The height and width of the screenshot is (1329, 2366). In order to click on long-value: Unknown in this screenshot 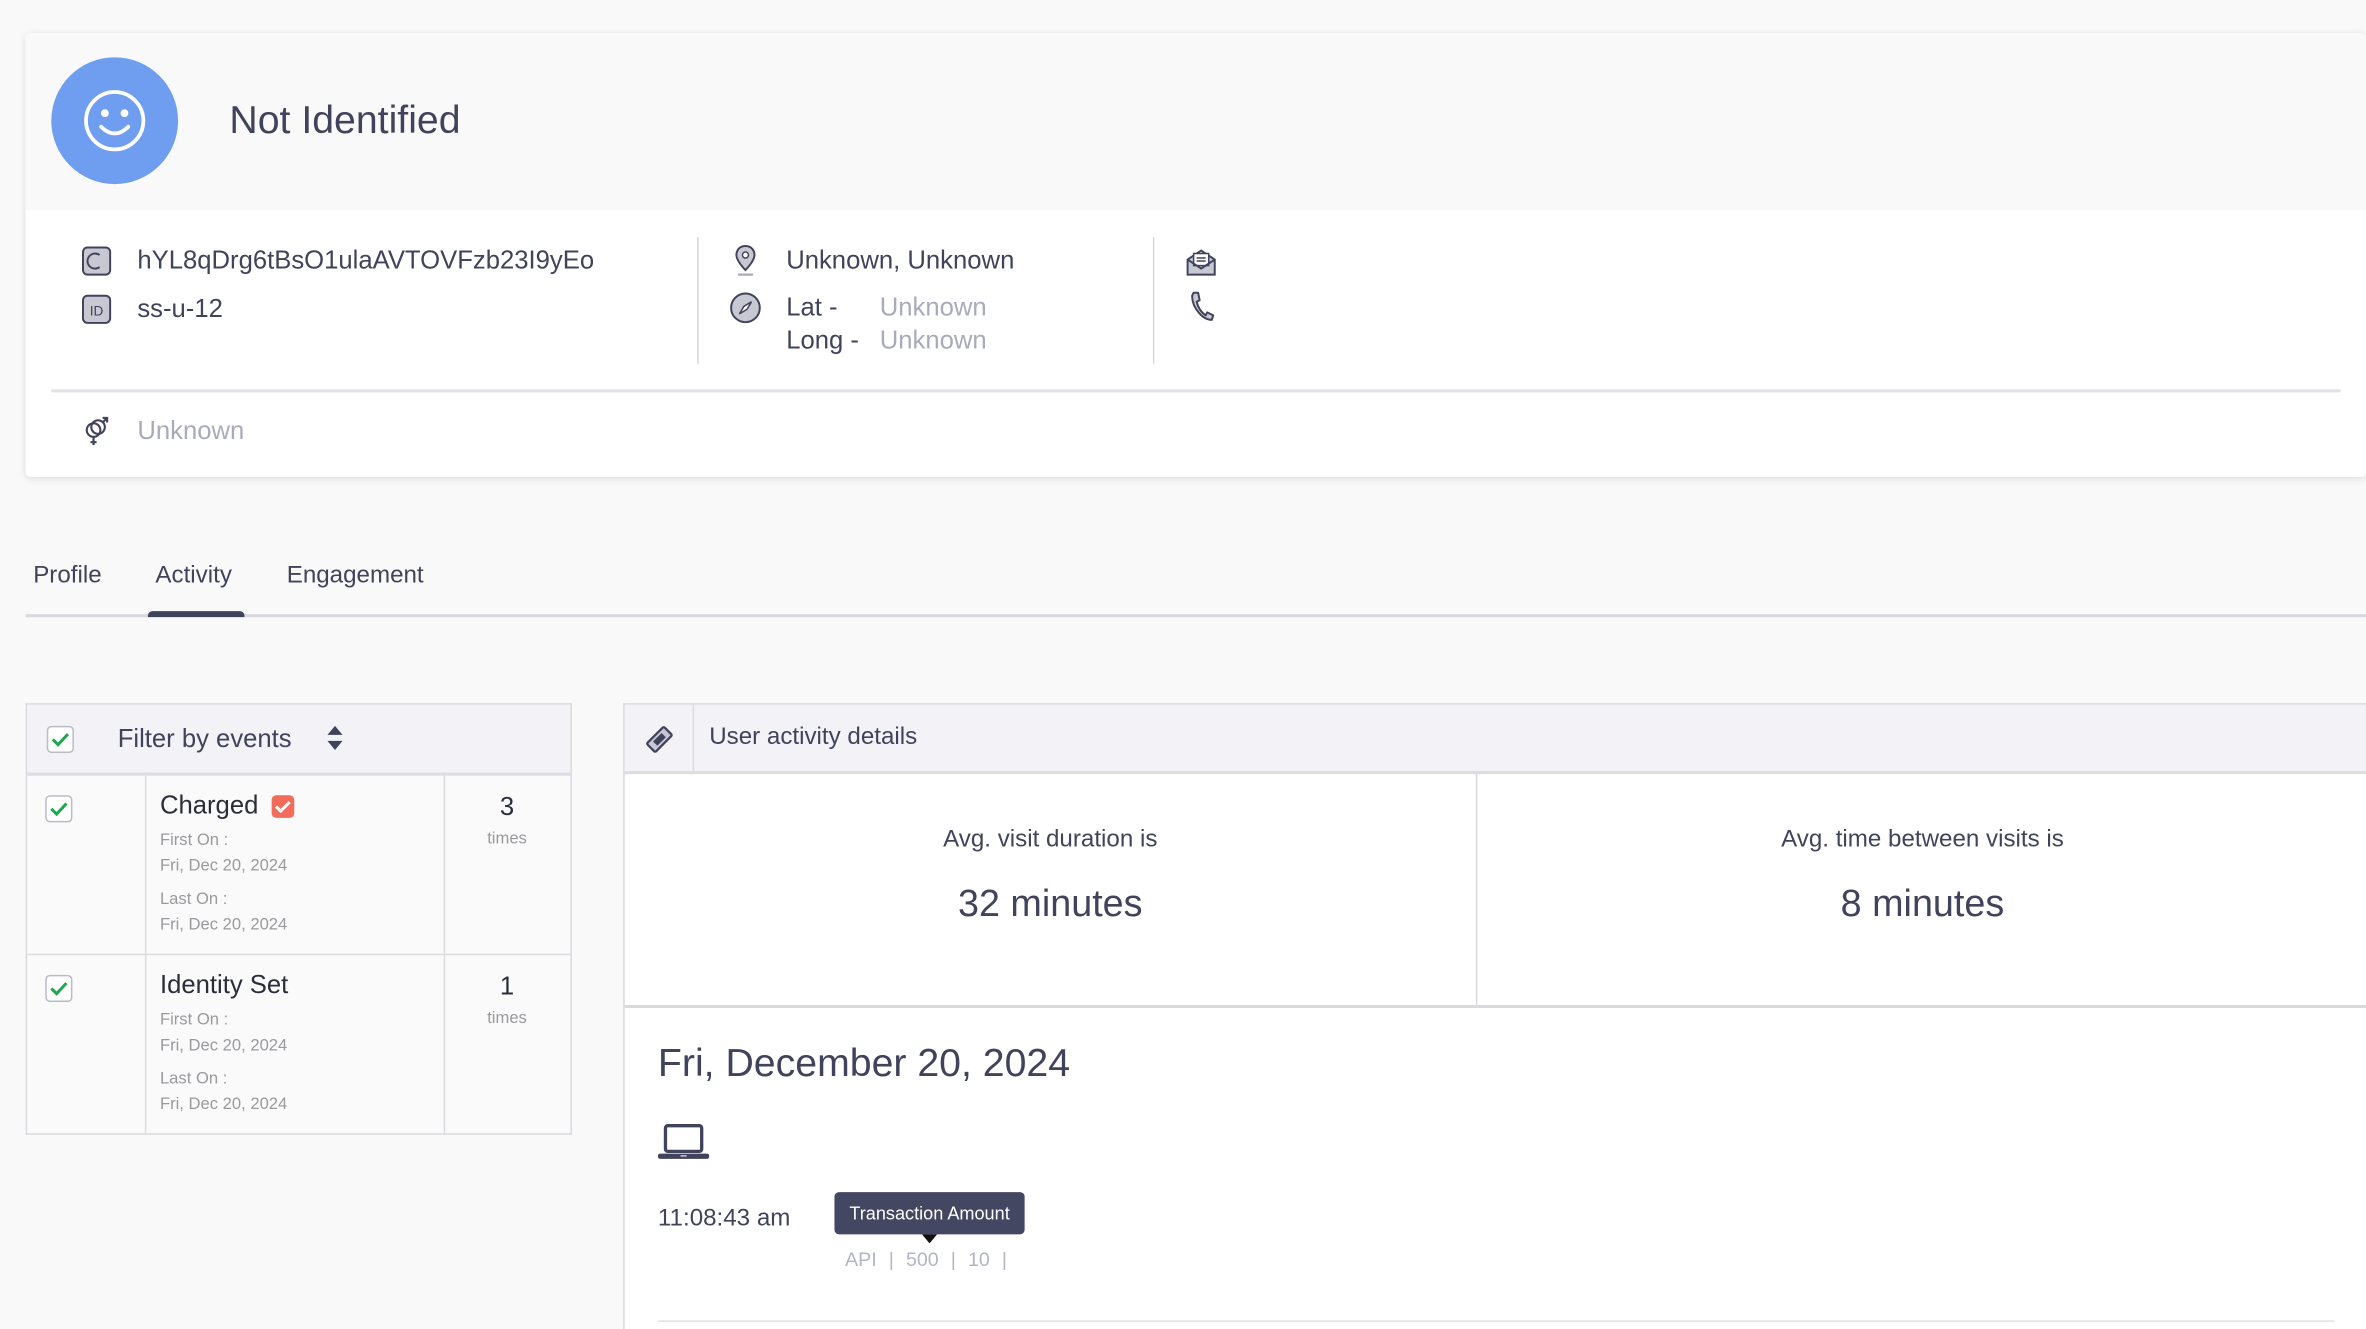, I will do `click(933, 340)`.